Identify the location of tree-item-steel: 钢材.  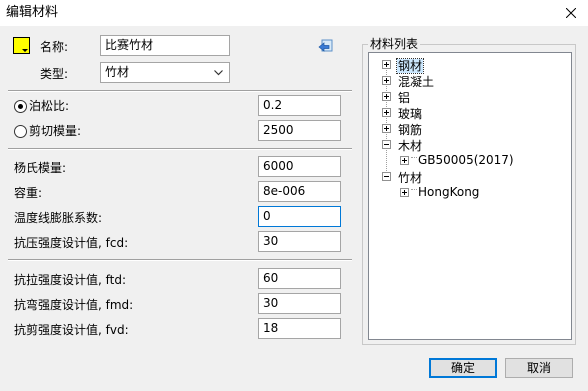
(410, 65).